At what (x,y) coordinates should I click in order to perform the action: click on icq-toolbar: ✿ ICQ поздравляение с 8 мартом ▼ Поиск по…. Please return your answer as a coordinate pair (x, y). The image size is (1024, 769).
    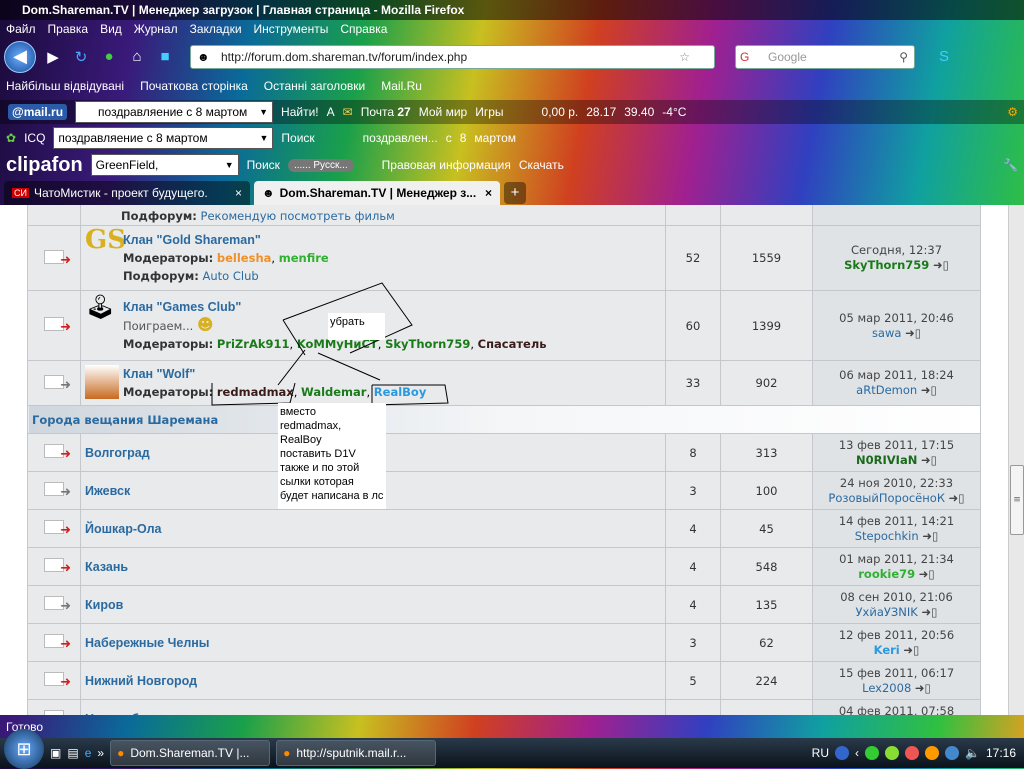
    Looking at the image, I should click on (512, 138).